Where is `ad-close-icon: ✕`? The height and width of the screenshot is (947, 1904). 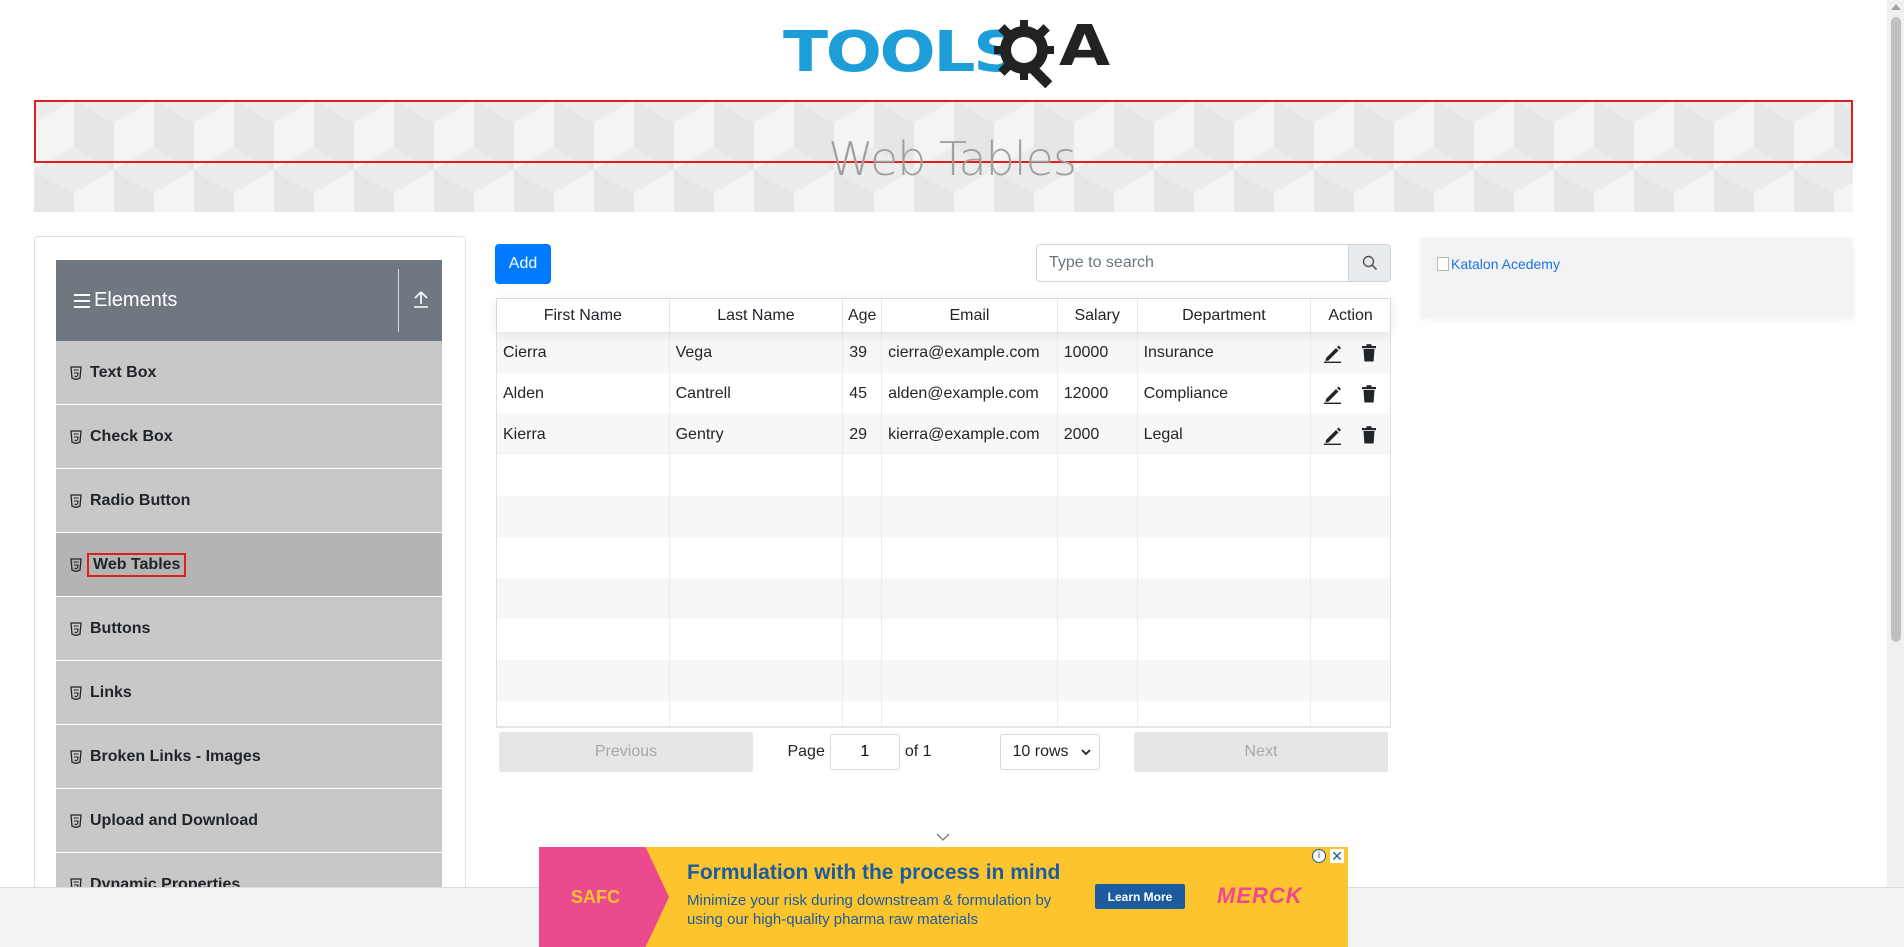
ad-close-icon: ✕ is located at coordinates (1337, 856).